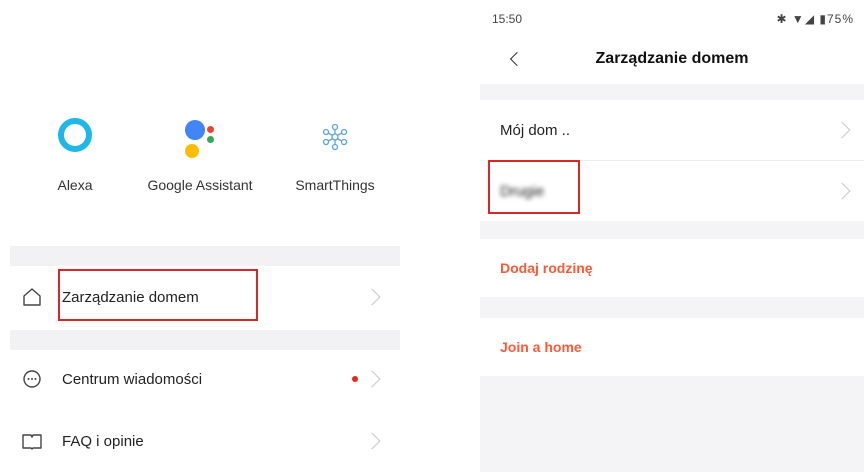  Describe the element at coordinates (535, 130) in the screenshot. I see `home-name: Mój dom ..` at that location.